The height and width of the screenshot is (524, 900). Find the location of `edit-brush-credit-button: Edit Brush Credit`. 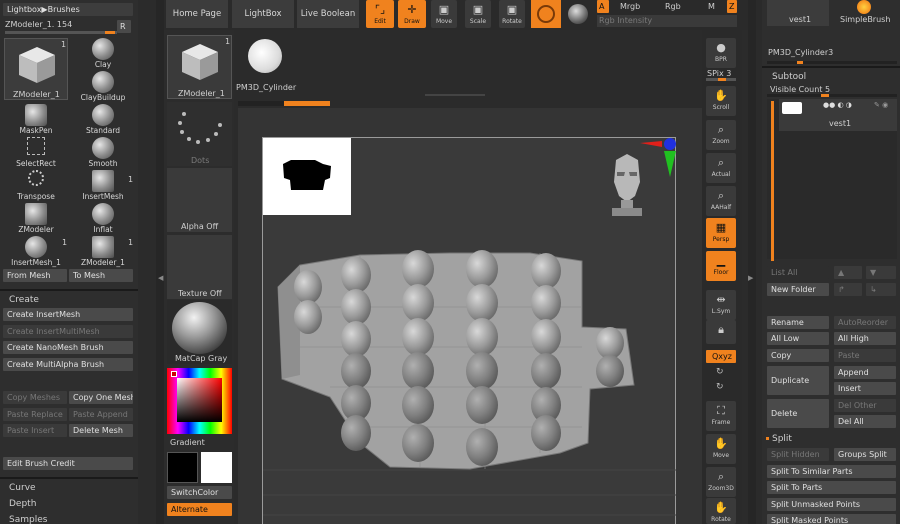

edit-brush-credit-button: Edit Brush Credit is located at coordinates (68, 463).